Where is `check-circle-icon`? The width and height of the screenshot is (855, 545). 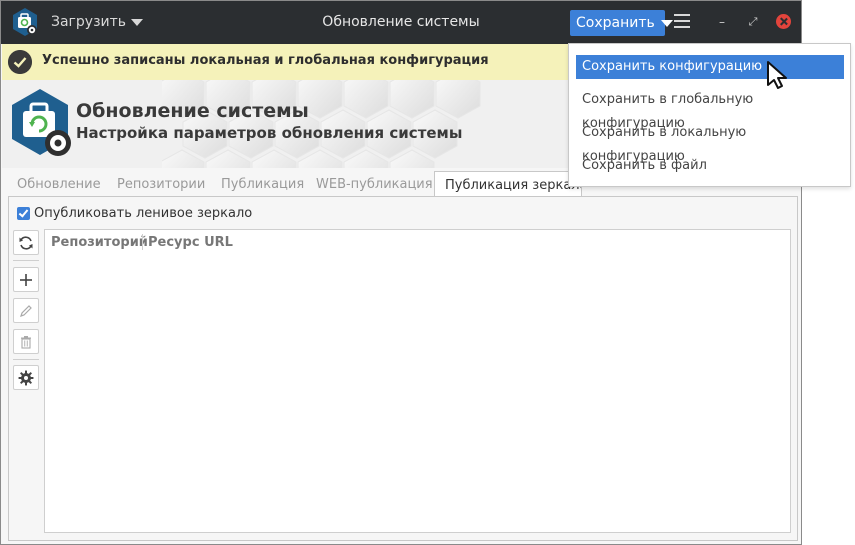 check-circle-icon is located at coordinates (20, 62).